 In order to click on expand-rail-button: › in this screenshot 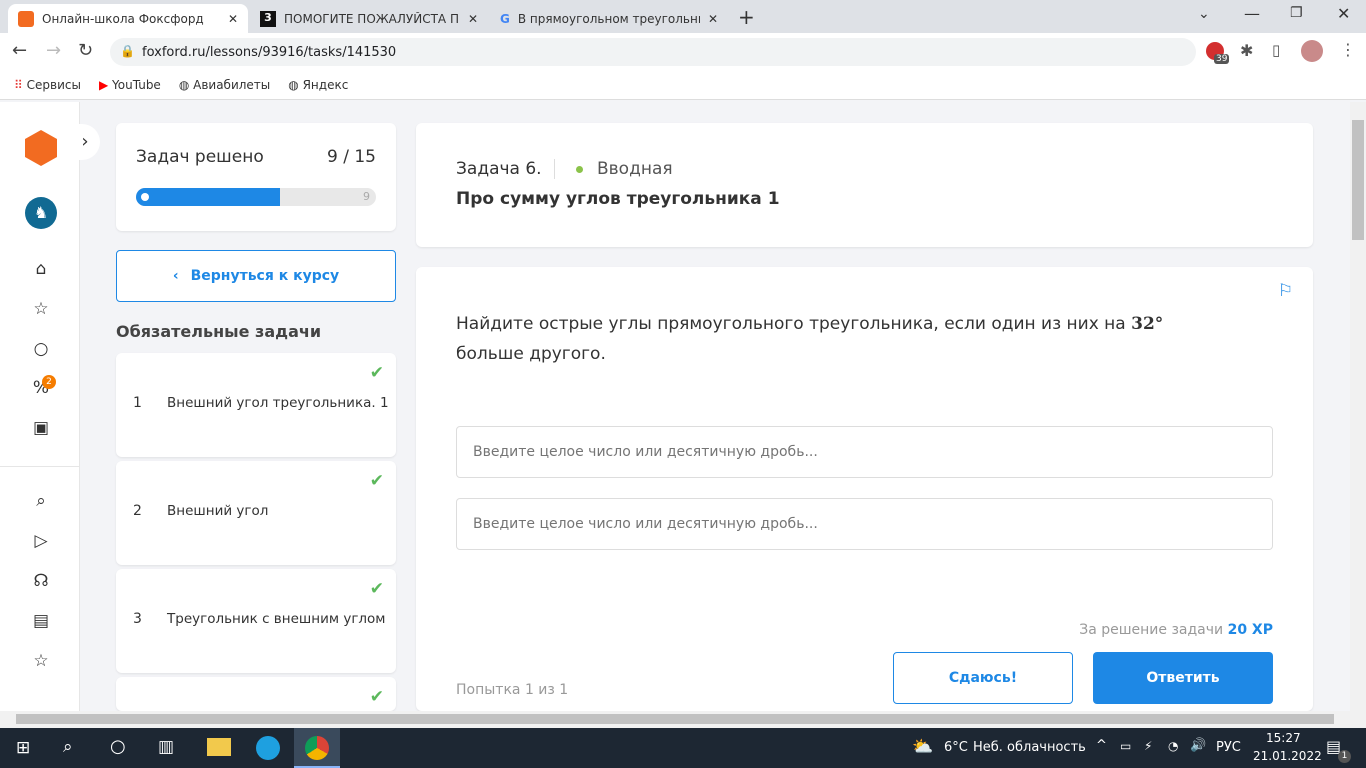, I will do `click(85, 142)`.